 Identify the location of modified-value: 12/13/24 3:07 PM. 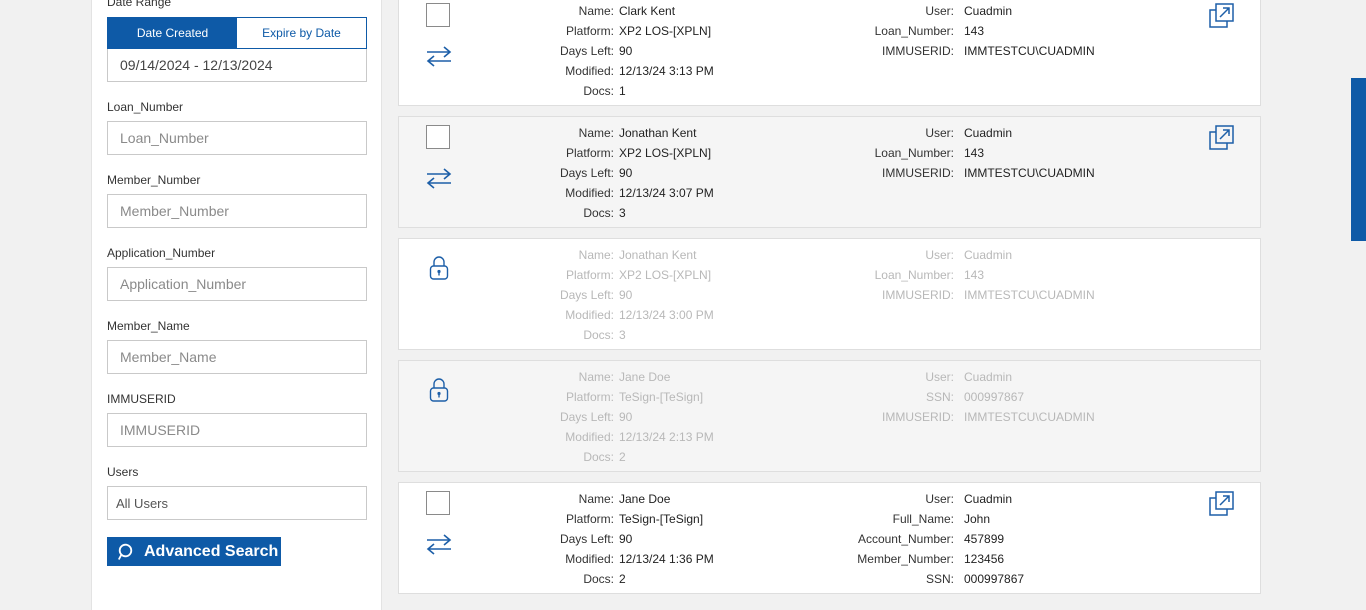
(666, 193).